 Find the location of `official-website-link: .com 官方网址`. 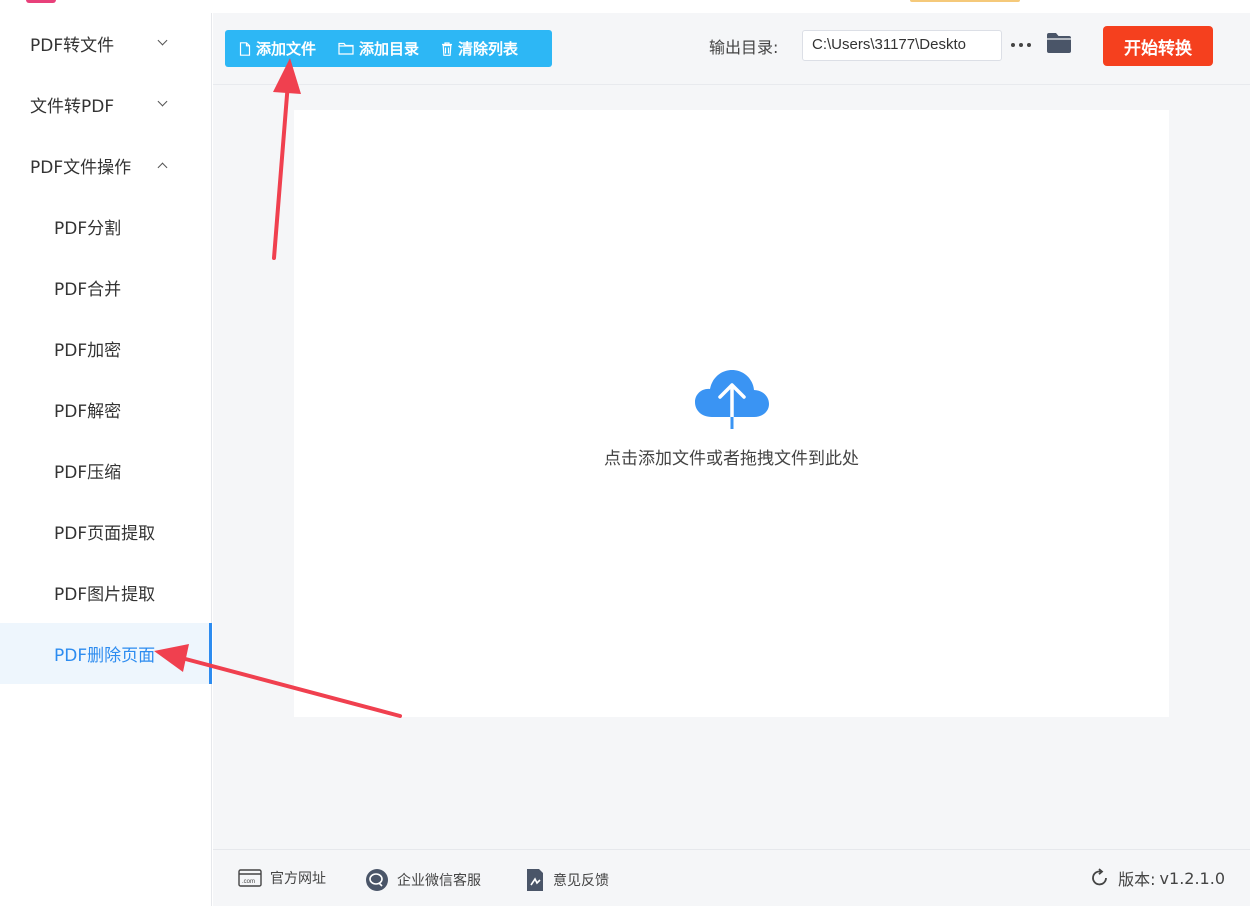

official-website-link: .com 官方网址 is located at coordinates (282, 878).